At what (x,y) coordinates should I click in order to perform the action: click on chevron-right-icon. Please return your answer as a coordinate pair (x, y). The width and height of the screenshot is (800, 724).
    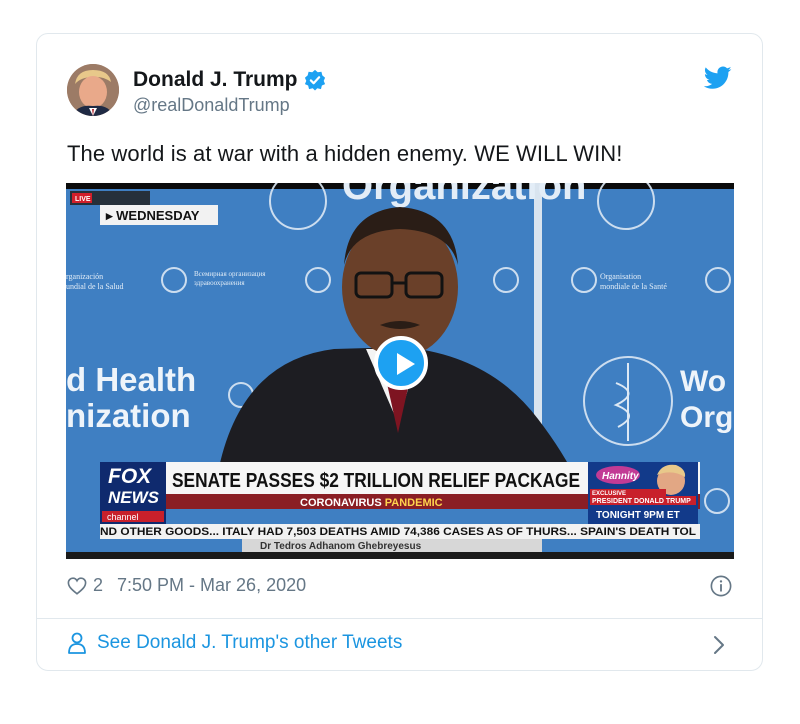
    Looking at the image, I should click on (719, 645).